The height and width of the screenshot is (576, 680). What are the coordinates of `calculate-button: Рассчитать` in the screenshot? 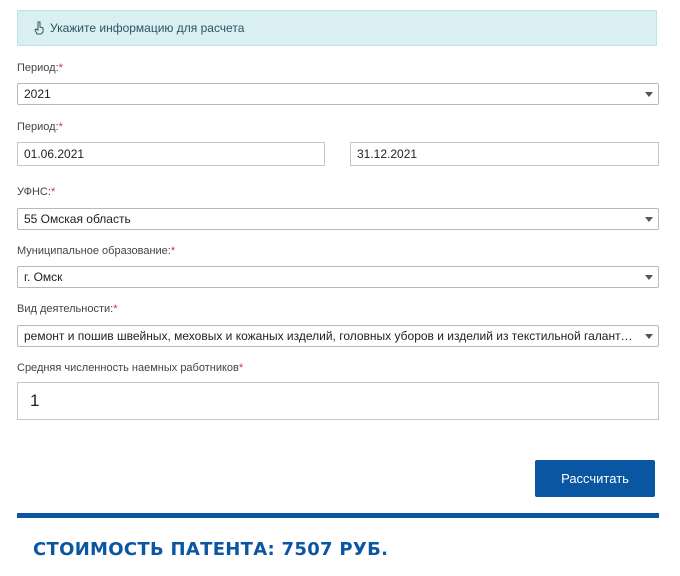 It's located at (595, 478).